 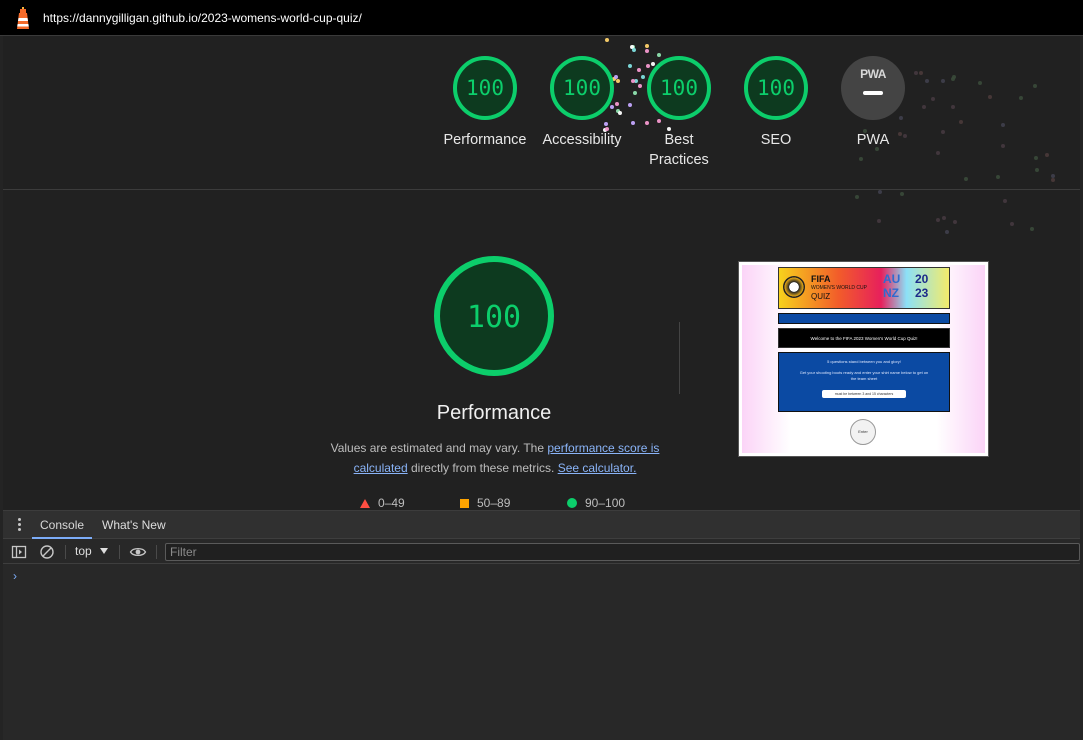 What do you see at coordinates (776, 140) in the screenshot?
I see `gauge-label: SEO` at bounding box center [776, 140].